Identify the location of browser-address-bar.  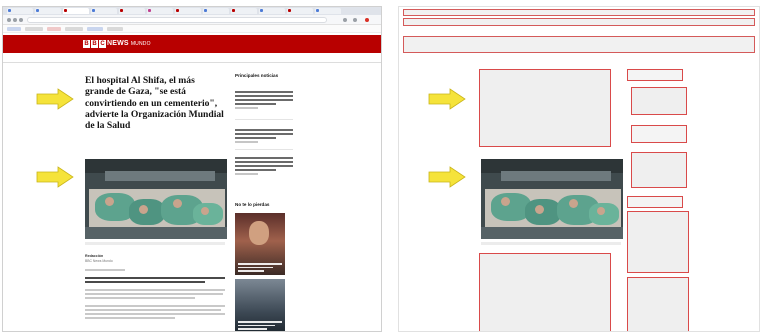
(192, 20).